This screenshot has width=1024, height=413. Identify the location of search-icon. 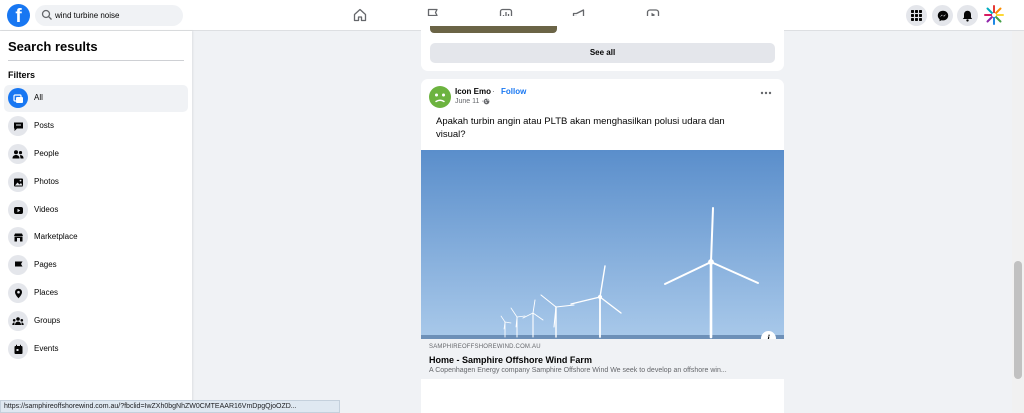
(46, 14).